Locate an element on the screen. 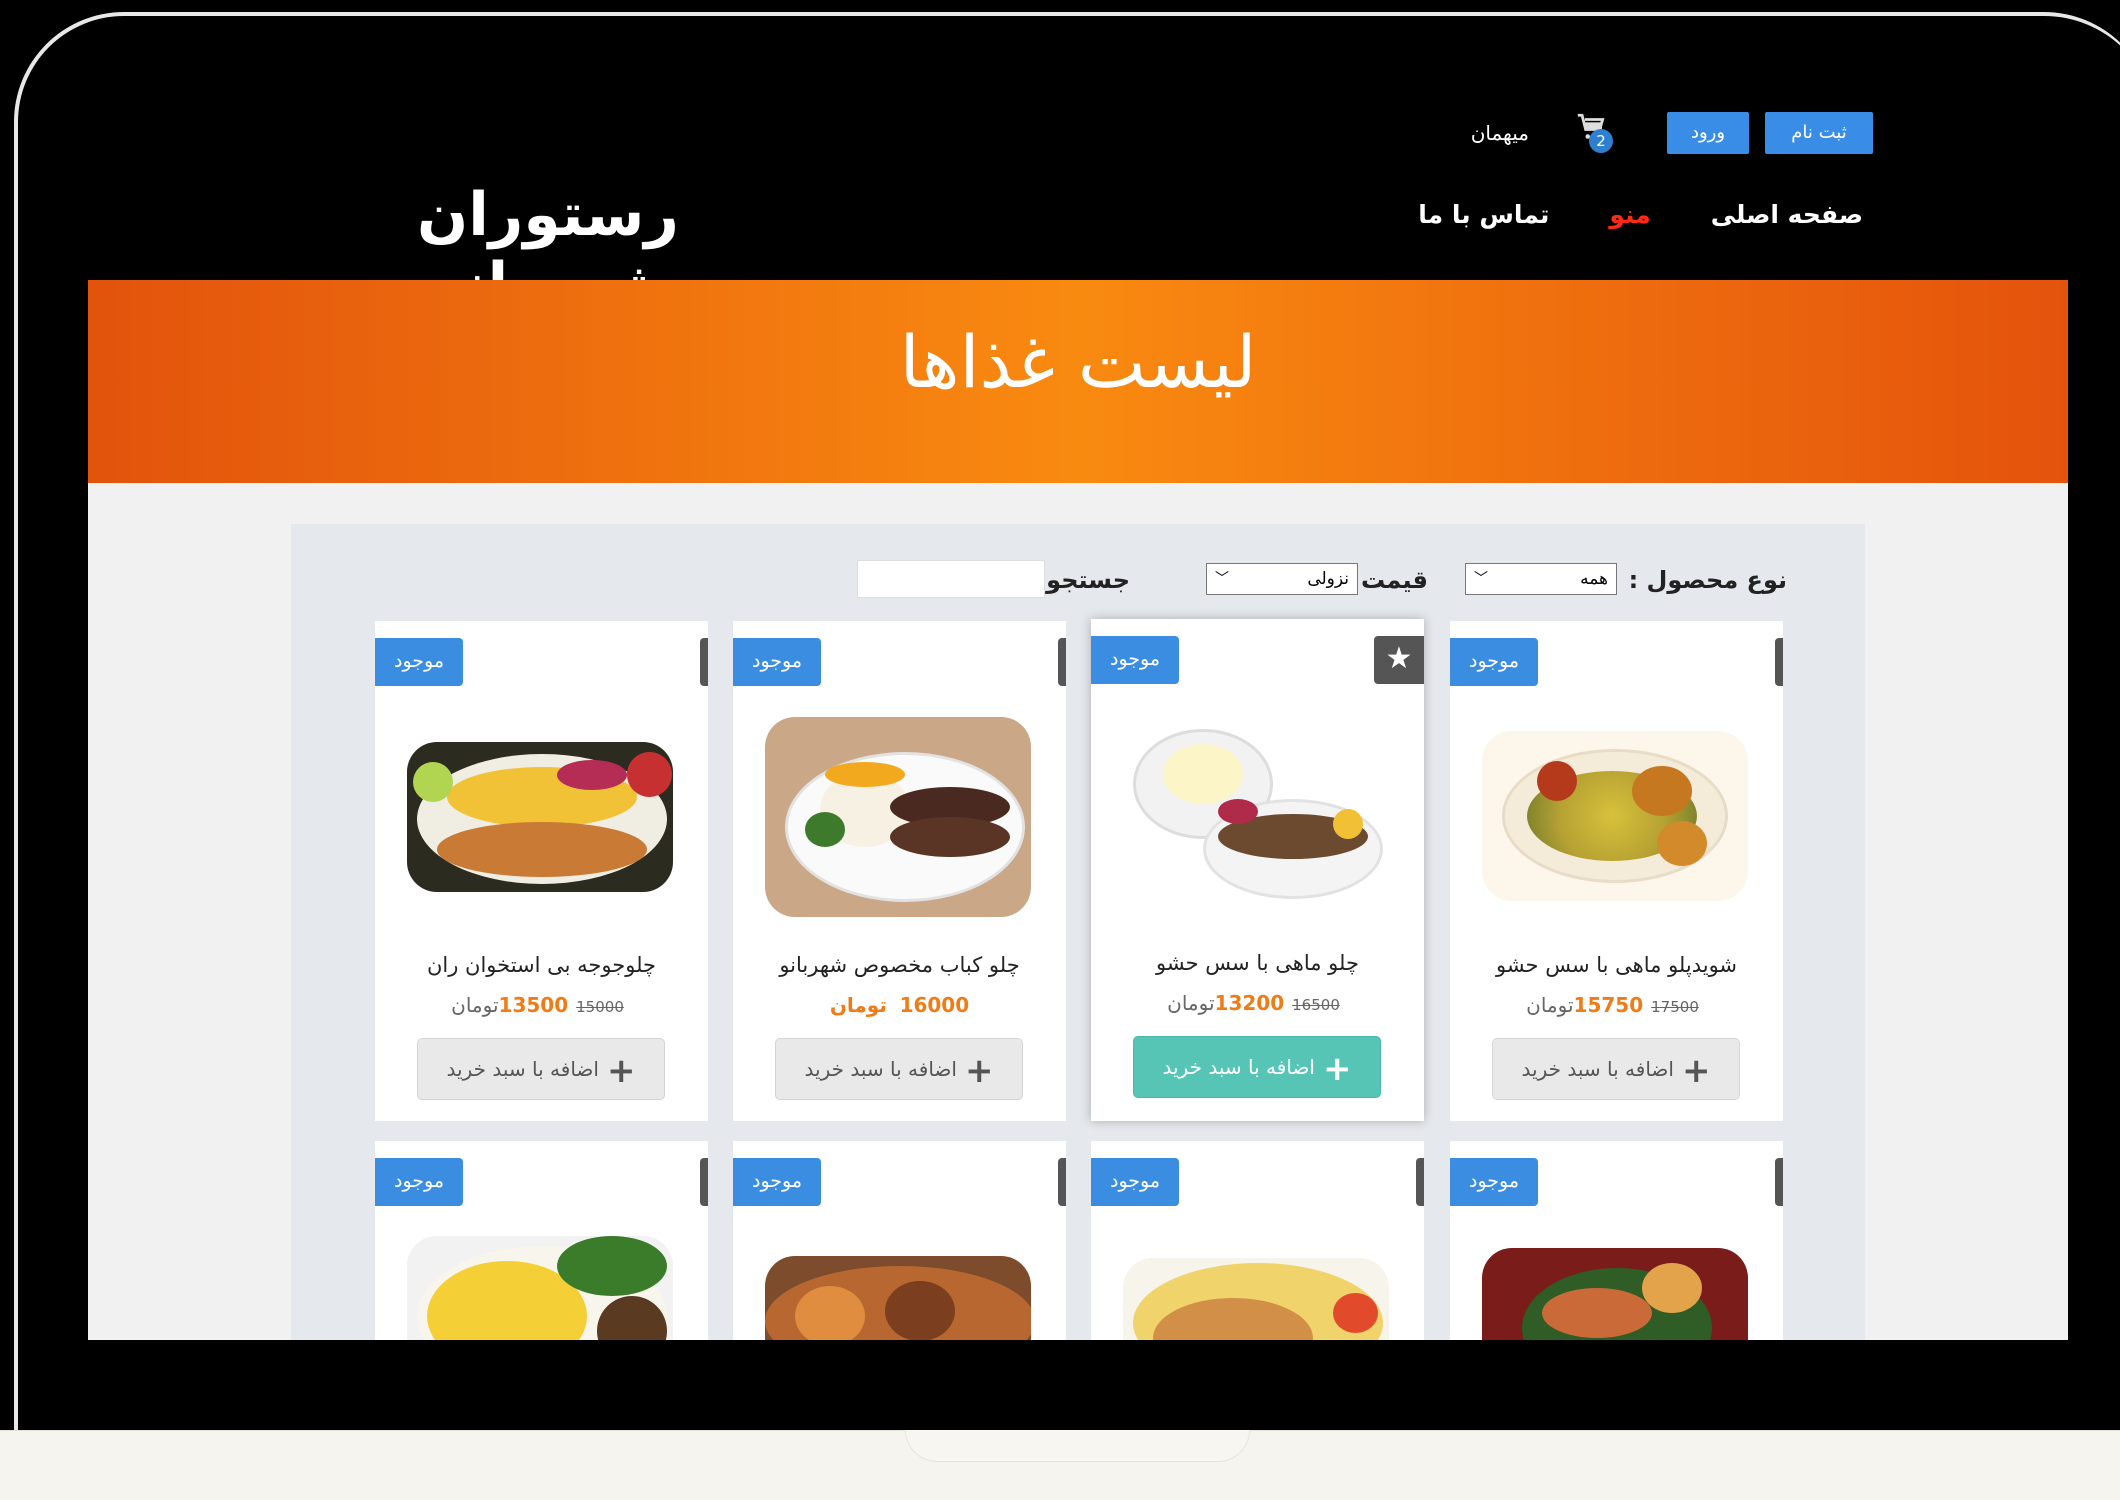 This screenshot has width=2120, height=1500. login-button: ورود is located at coordinates (1708, 132).